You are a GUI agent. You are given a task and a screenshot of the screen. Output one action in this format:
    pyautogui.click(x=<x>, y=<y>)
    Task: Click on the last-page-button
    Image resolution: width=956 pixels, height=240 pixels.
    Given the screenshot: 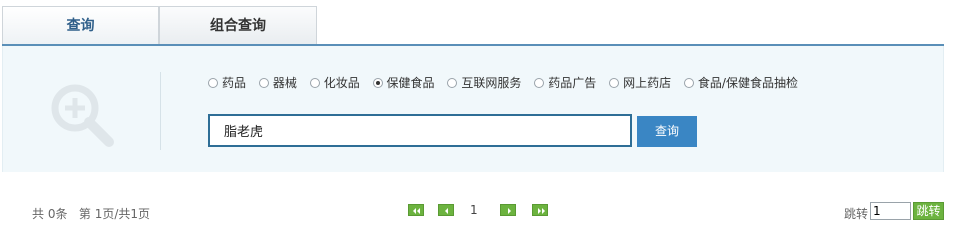 What is the action you would take?
    pyautogui.click(x=540, y=210)
    